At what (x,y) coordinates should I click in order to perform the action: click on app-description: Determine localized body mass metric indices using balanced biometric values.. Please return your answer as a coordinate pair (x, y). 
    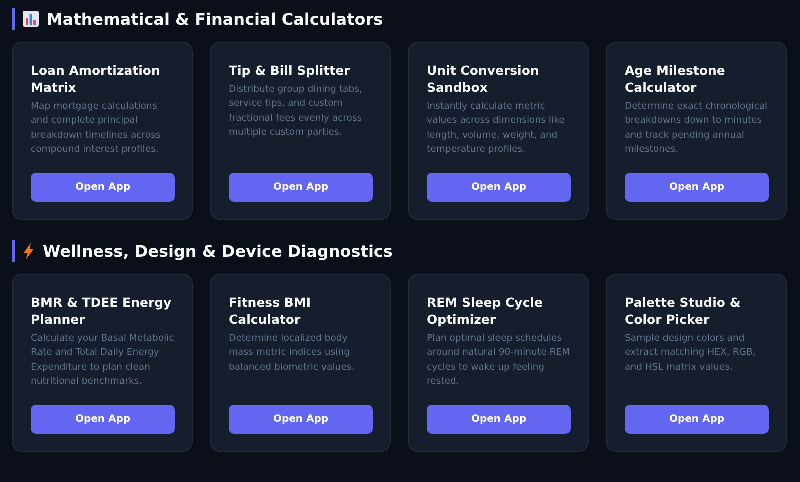
    Looking at the image, I should click on (292, 353).